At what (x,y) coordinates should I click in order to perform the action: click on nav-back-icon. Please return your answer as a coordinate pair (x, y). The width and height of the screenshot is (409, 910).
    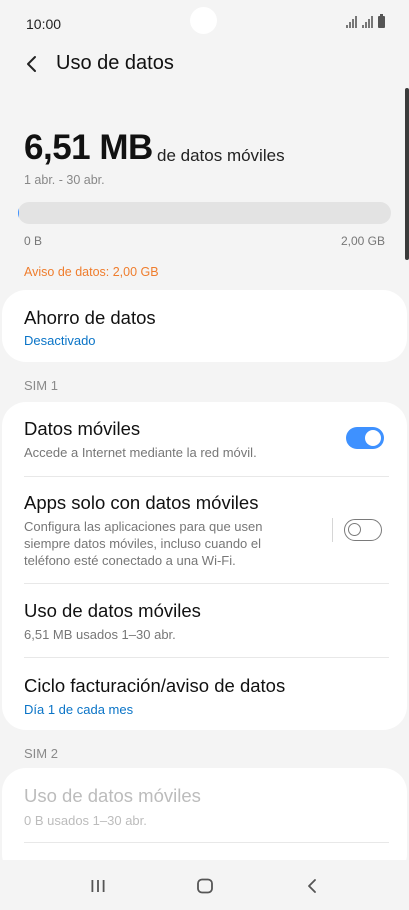
    Looking at the image, I should click on (312, 886).